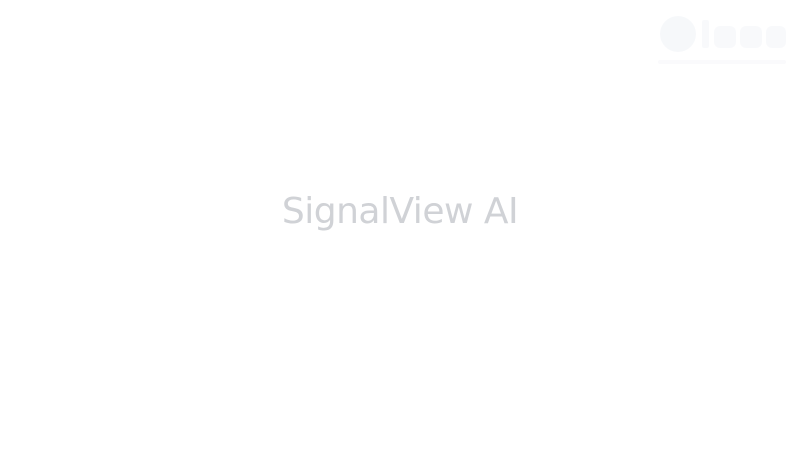 Image resolution: width=800 pixels, height=450 pixels. What do you see at coordinates (723, 40) in the screenshot?
I see `brand-logo-icon` at bounding box center [723, 40].